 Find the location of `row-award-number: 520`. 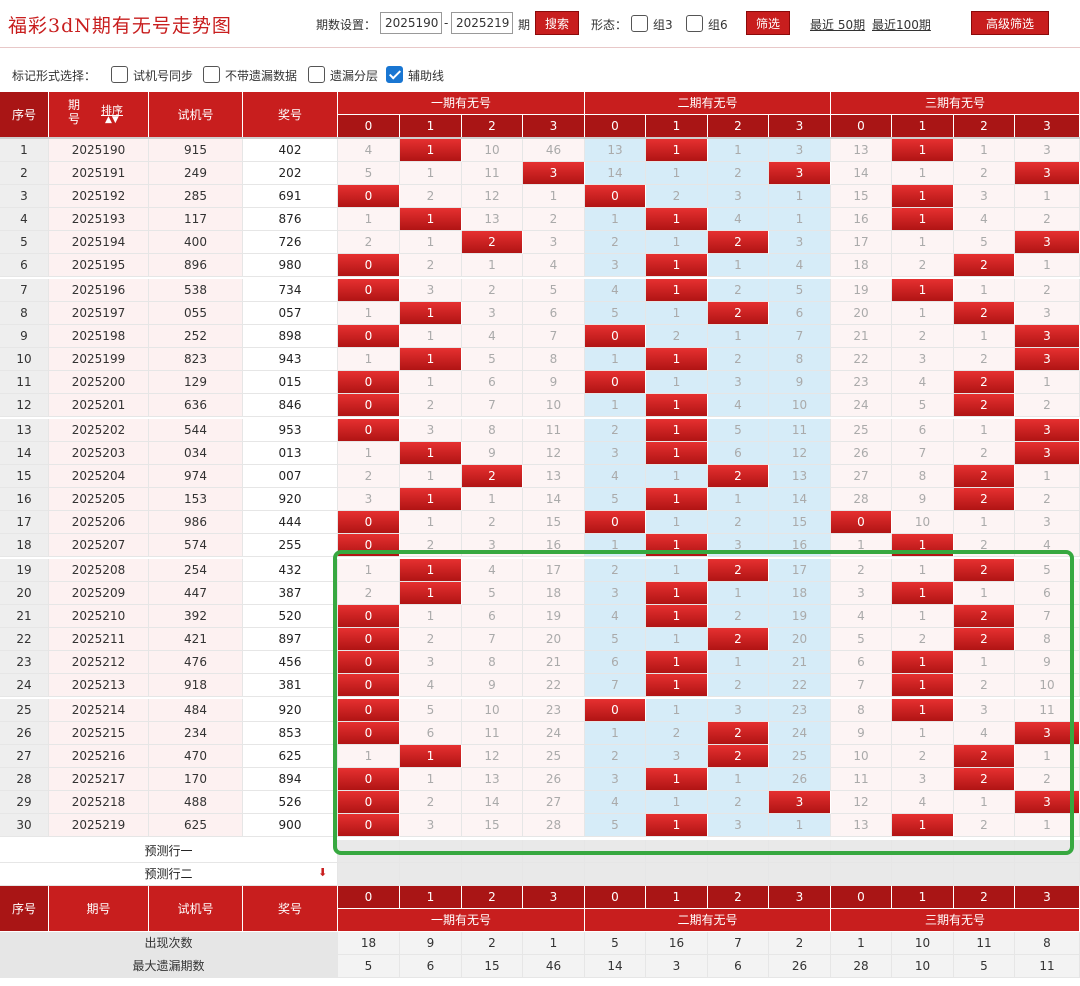

row-award-number: 520 is located at coordinates (290, 616).